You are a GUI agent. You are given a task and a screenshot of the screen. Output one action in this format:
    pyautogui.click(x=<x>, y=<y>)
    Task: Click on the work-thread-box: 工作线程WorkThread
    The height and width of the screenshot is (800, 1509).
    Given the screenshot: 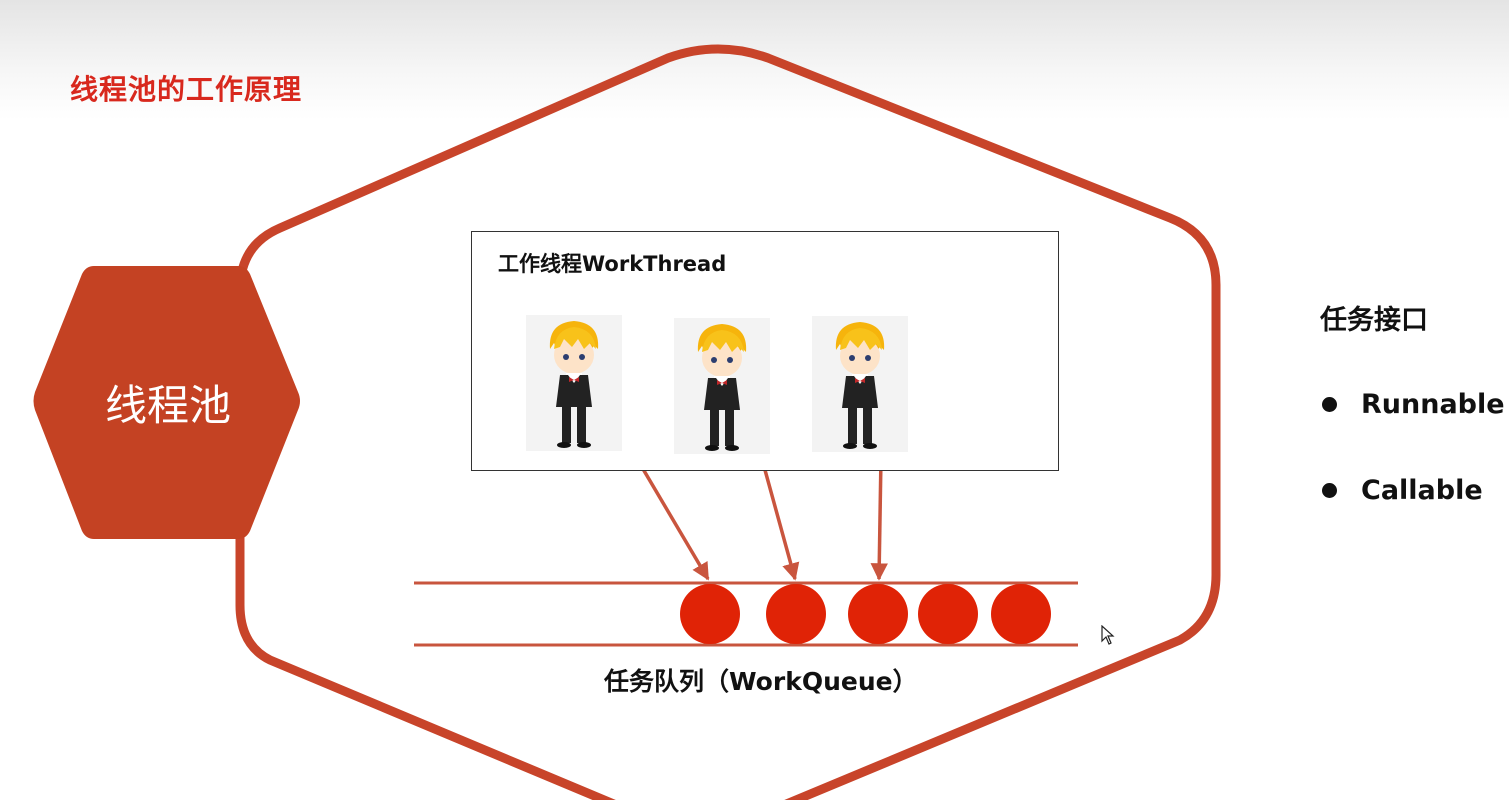 What is the action you would take?
    pyautogui.click(x=765, y=351)
    